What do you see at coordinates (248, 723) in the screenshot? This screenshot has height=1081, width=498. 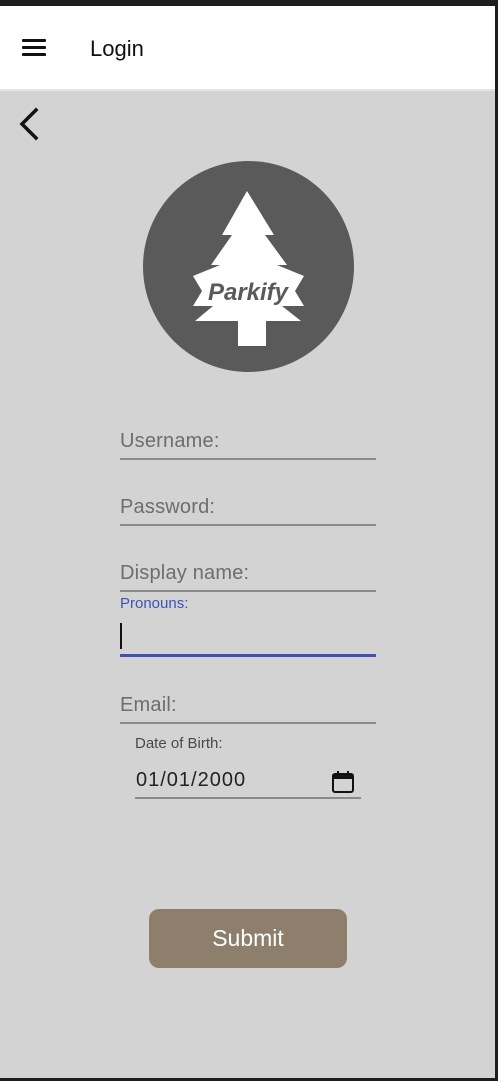 I see `email-underline` at bounding box center [248, 723].